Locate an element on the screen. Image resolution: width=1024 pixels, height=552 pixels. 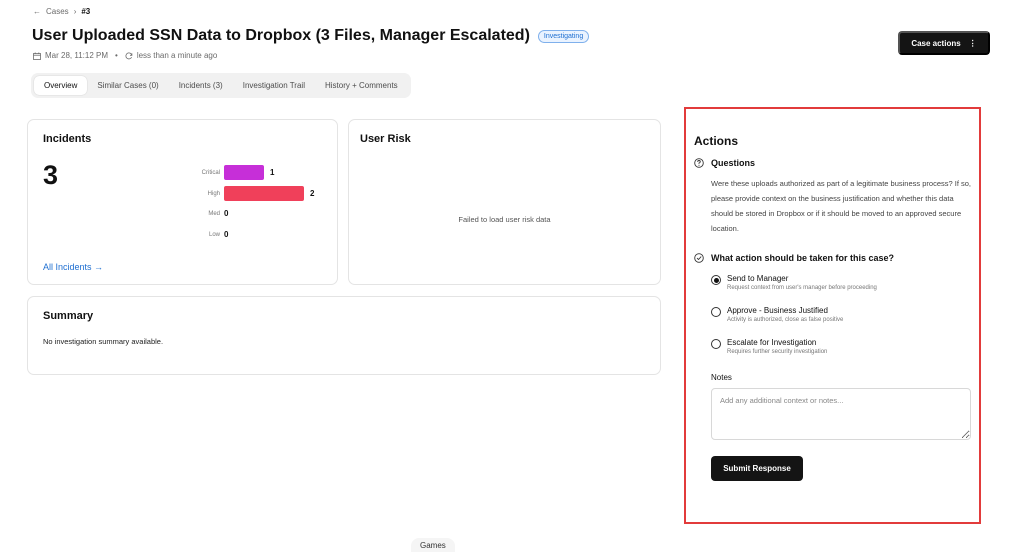
all-incidents-link: All Incidents → is located at coordinates (73, 267).